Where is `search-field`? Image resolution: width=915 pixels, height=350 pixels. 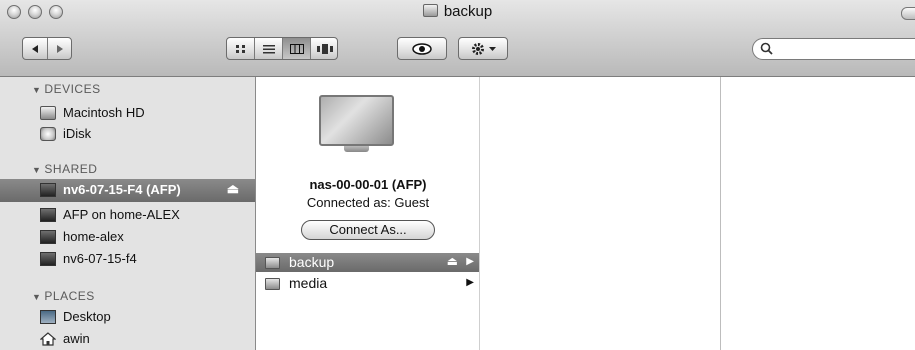
search-field is located at coordinates (833, 49).